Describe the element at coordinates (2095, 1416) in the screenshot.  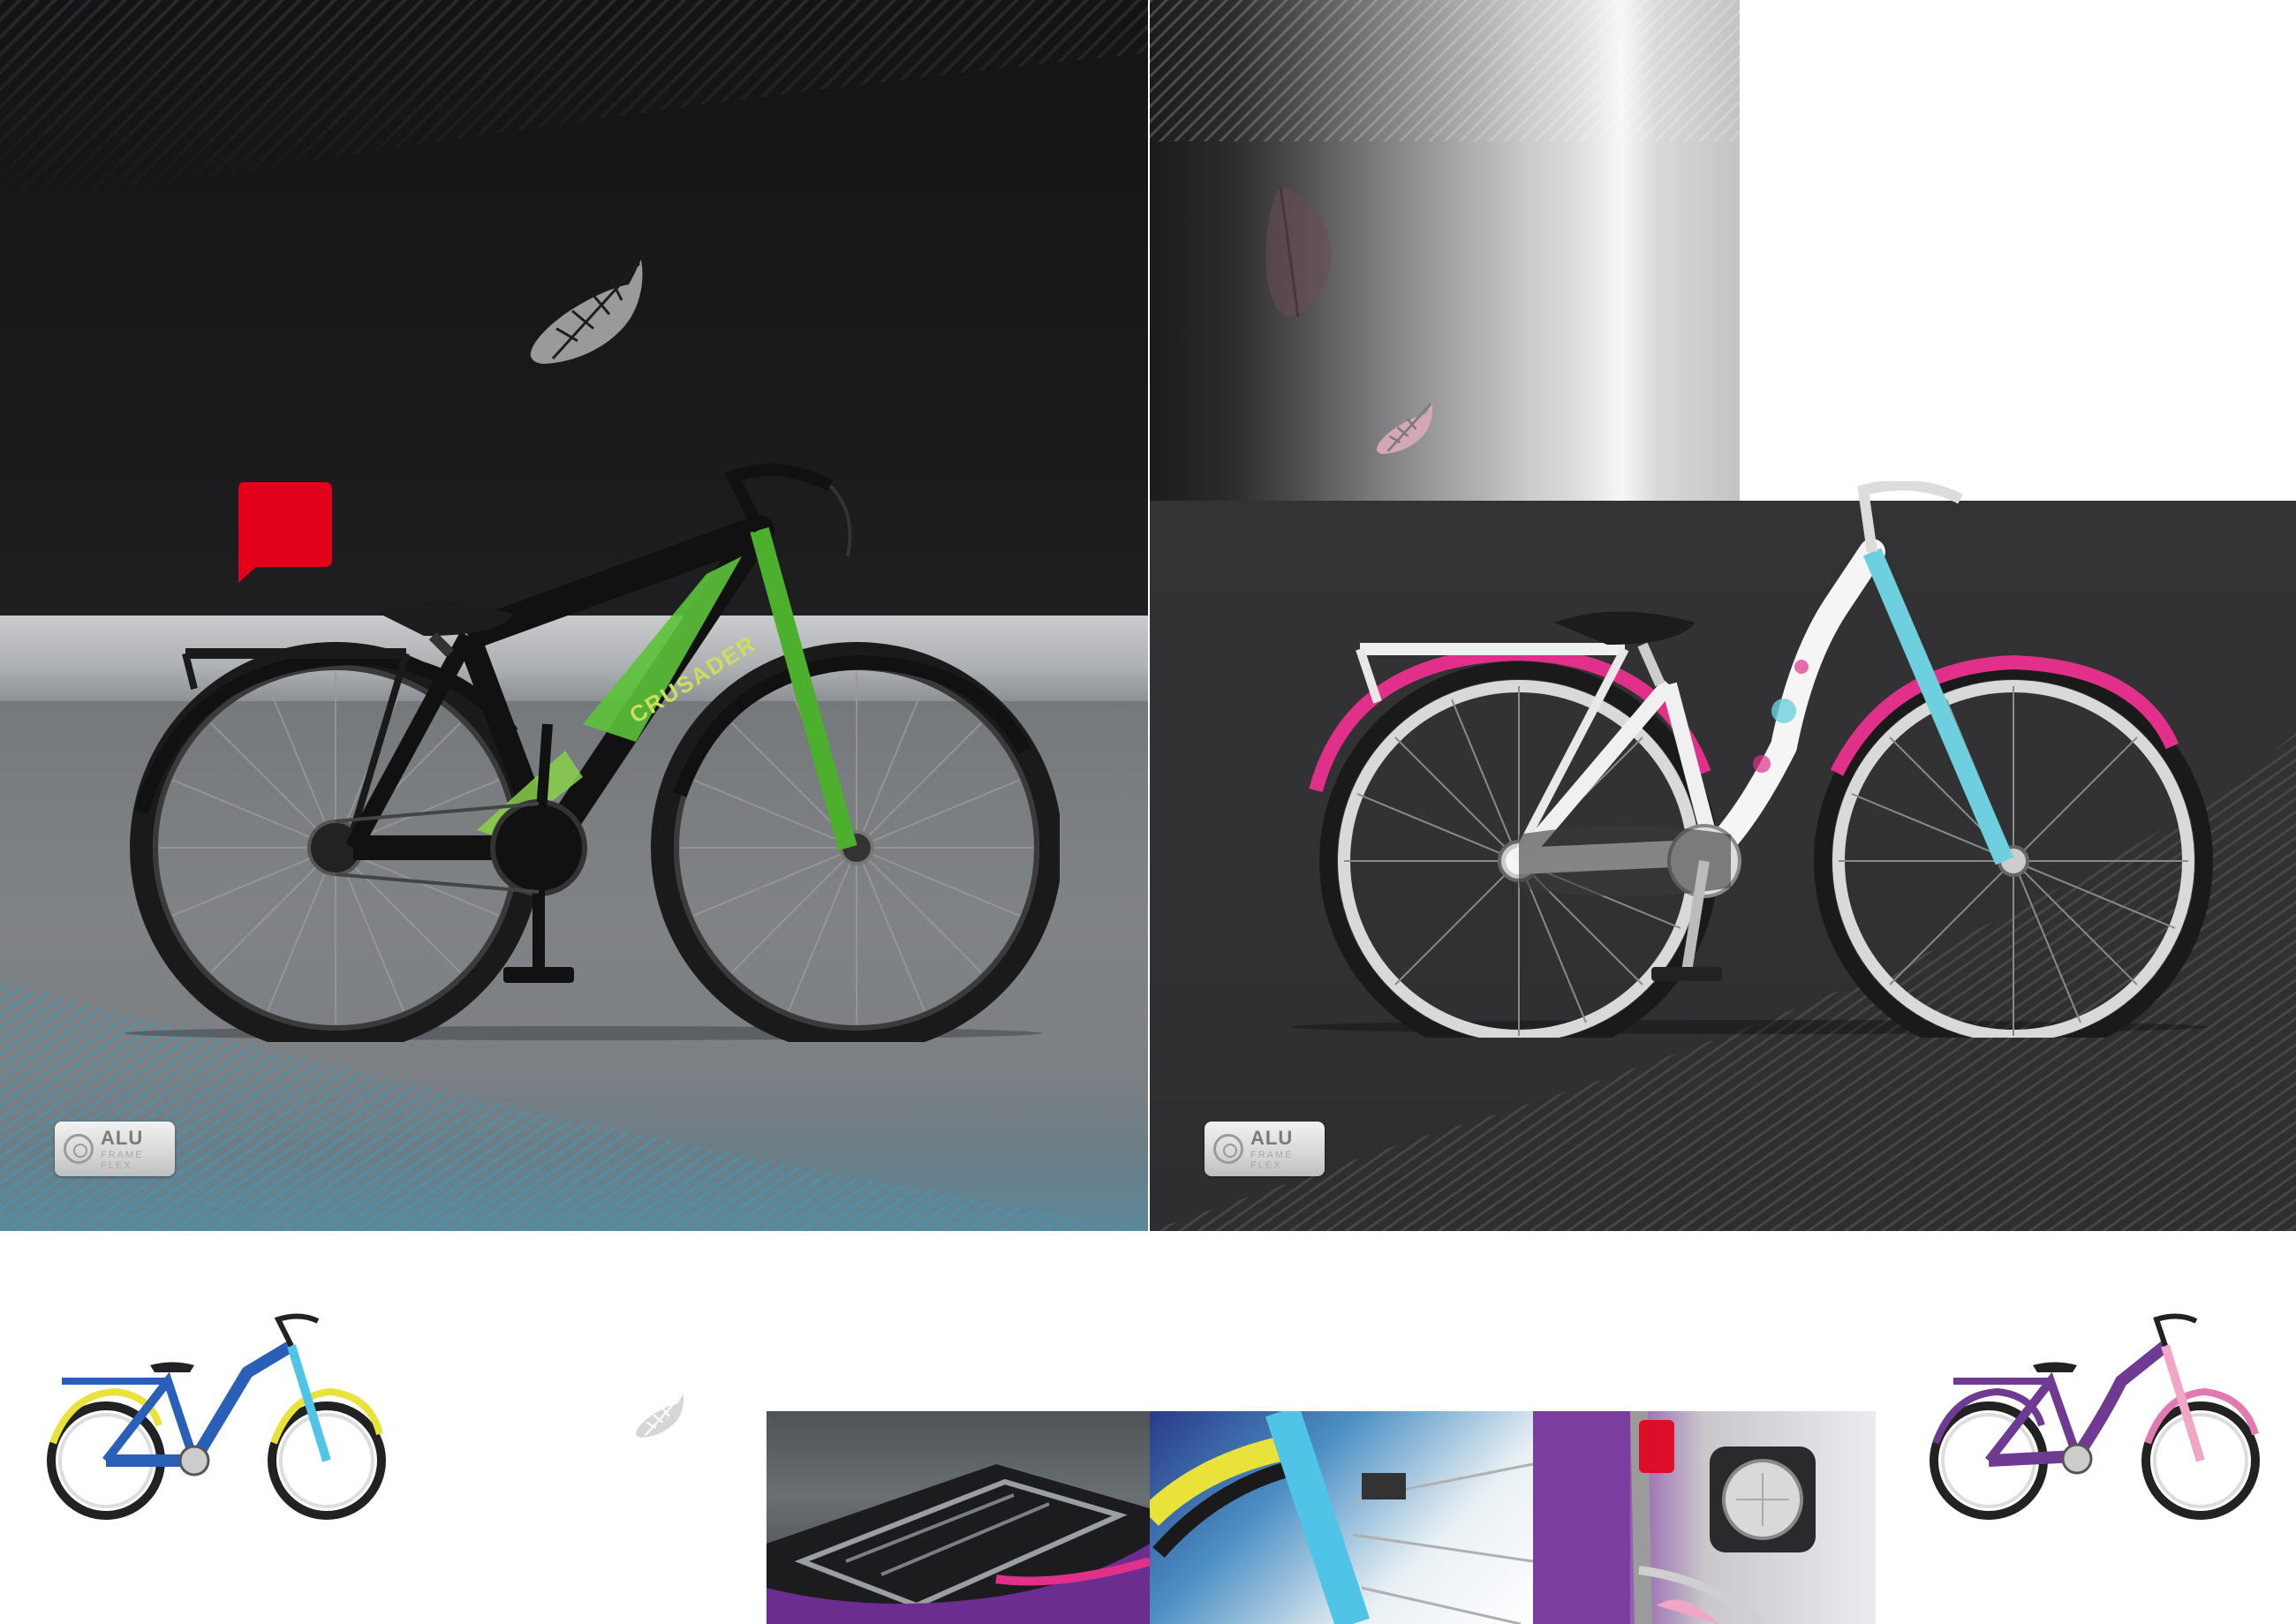
I see `purple-kids-bike-image` at that location.